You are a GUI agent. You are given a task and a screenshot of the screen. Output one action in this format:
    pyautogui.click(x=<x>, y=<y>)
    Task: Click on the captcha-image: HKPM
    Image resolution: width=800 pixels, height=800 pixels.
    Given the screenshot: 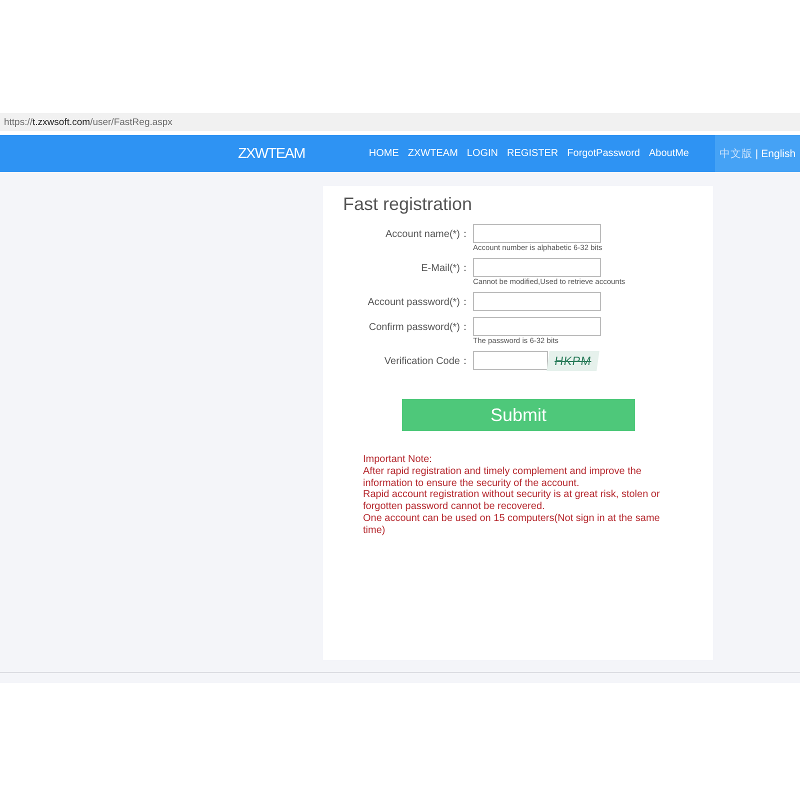 What is the action you would take?
    pyautogui.click(x=573, y=361)
    